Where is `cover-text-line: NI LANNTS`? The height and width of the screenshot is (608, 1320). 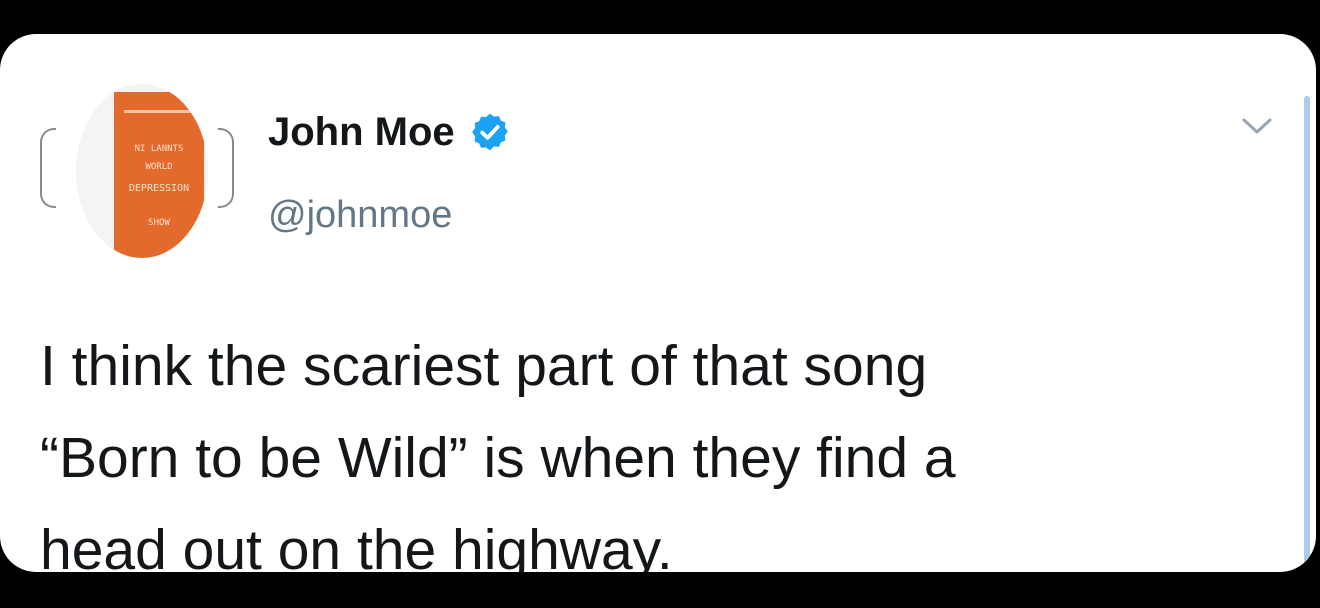
cover-text-line: NI LANNTS is located at coordinates (159, 149).